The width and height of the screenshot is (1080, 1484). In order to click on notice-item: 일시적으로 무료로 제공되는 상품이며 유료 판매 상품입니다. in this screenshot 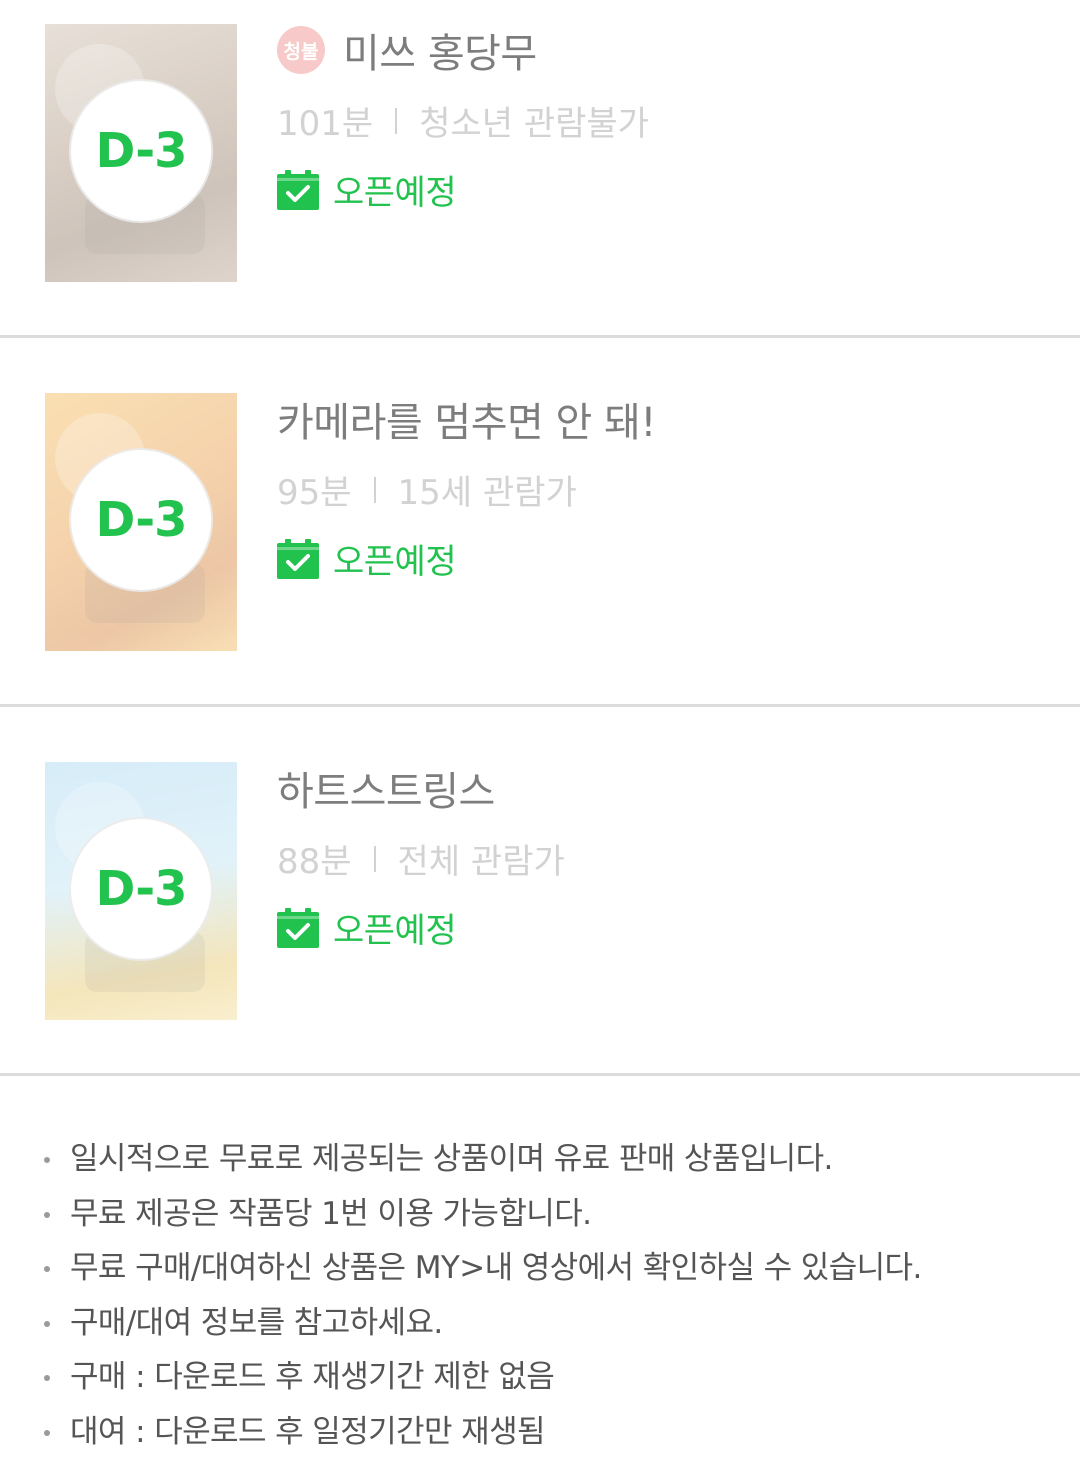, I will do `click(540, 1159)`.